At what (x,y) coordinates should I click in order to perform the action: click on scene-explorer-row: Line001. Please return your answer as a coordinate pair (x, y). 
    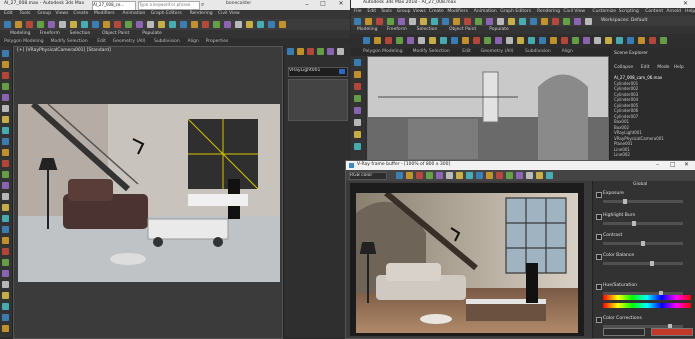
    Looking at the image, I should click on (622, 149).